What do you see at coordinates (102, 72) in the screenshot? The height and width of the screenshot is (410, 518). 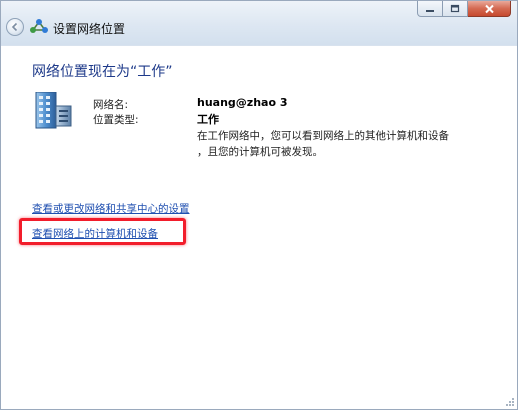 I see `page-heading: 网络位置现在为“工作”` at bounding box center [102, 72].